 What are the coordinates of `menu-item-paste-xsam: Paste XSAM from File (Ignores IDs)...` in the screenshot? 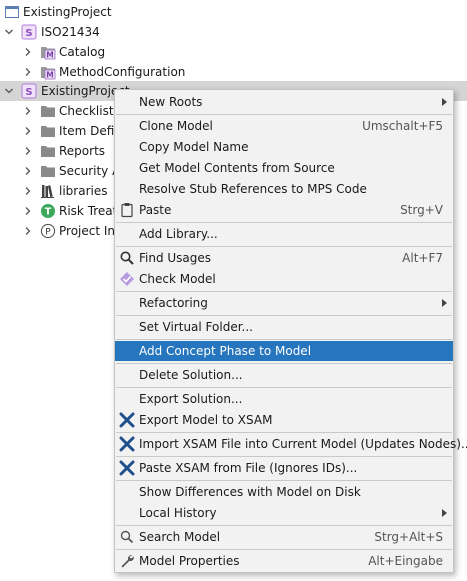 It's located at (284, 468).